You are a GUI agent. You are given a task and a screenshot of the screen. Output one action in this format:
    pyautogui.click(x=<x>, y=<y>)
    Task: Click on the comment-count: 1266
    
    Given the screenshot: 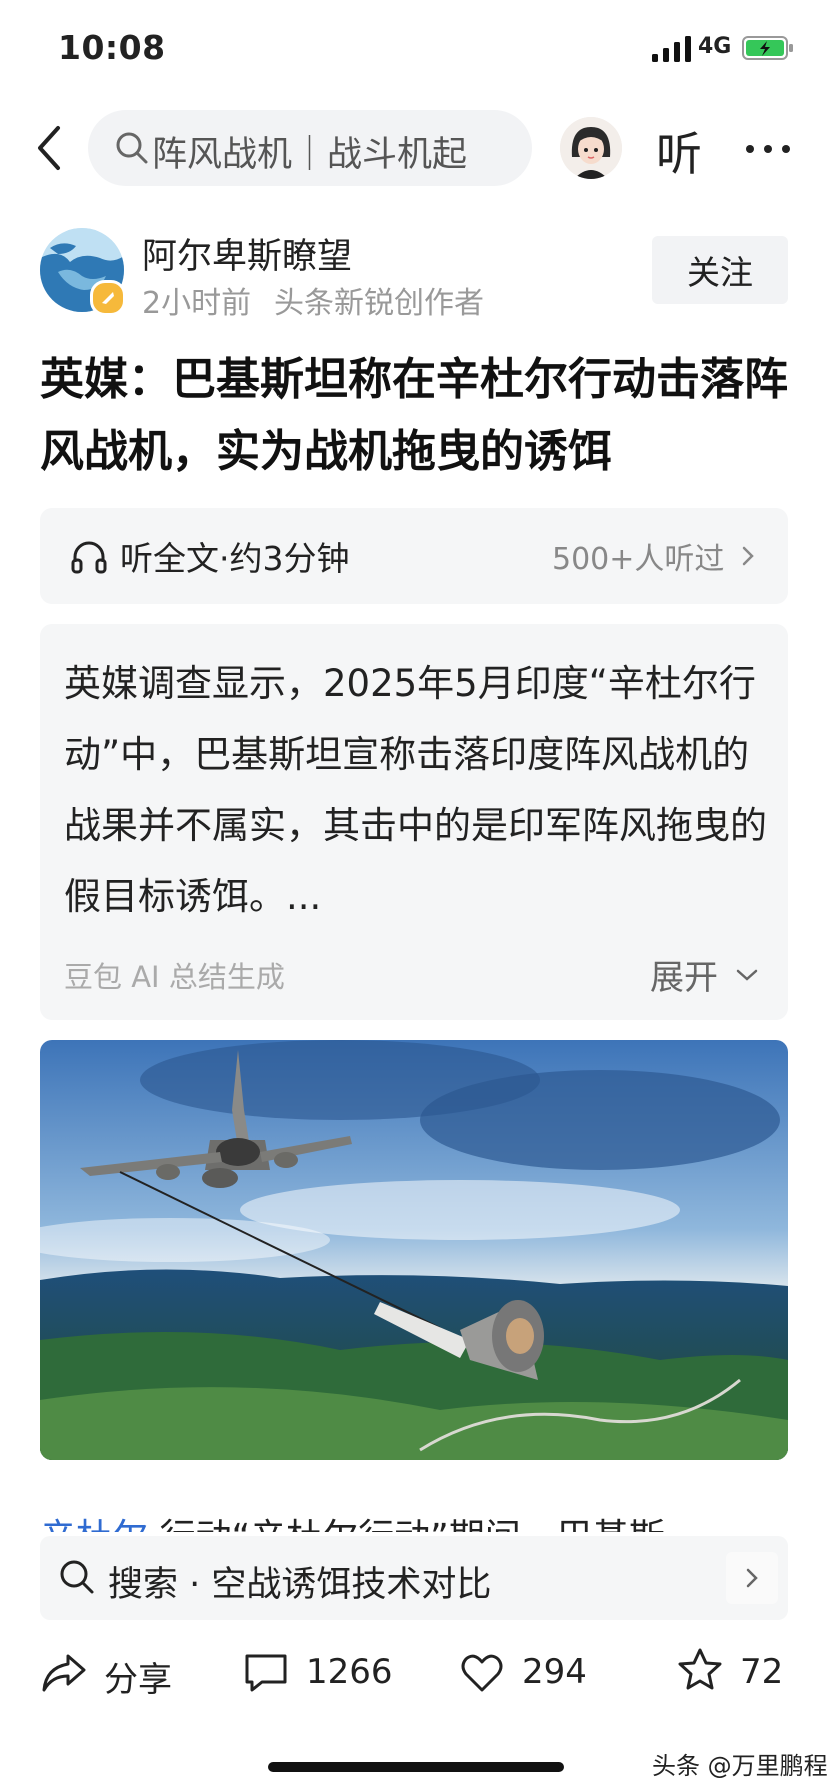 What is the action you would take?
    pyautogui.click(x=349, y=1672)
    